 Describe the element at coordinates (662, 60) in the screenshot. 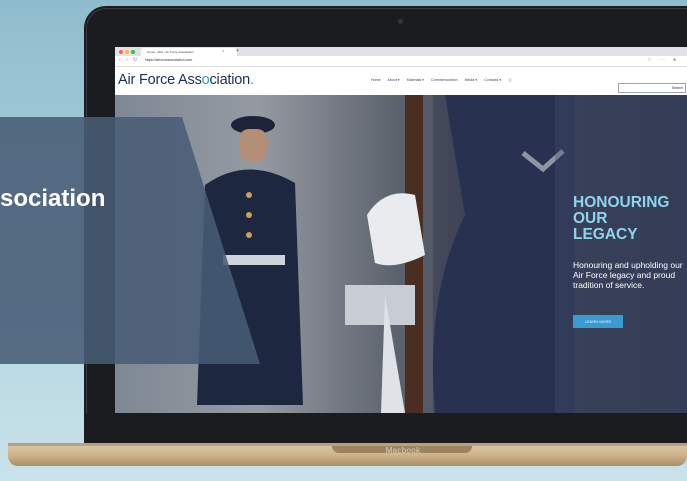

I see `extensions-icon: ⋯` at that location.